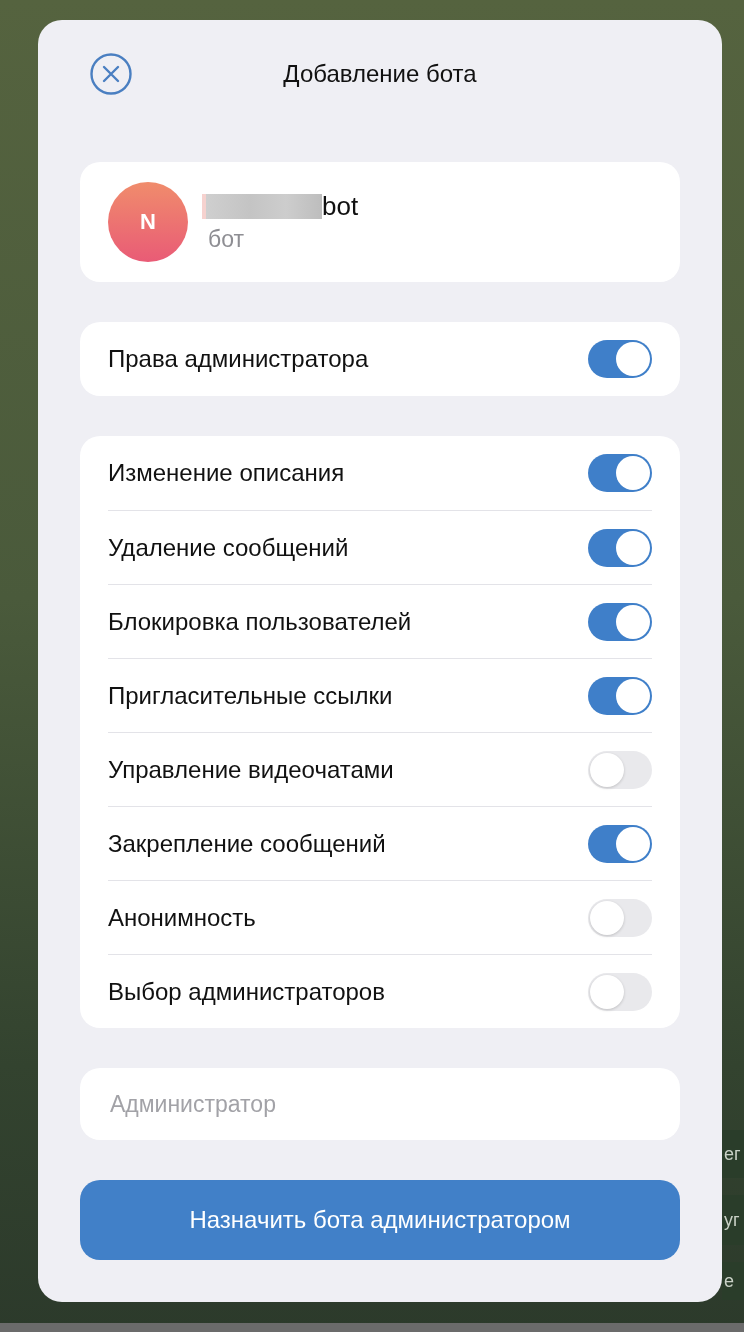 Image resolution: width=744 pixels, height=1332 pixels. Describe the element at coordinates (238, 359) in the screenshot. I see `admin-rights-label: Права администратора` at that location.